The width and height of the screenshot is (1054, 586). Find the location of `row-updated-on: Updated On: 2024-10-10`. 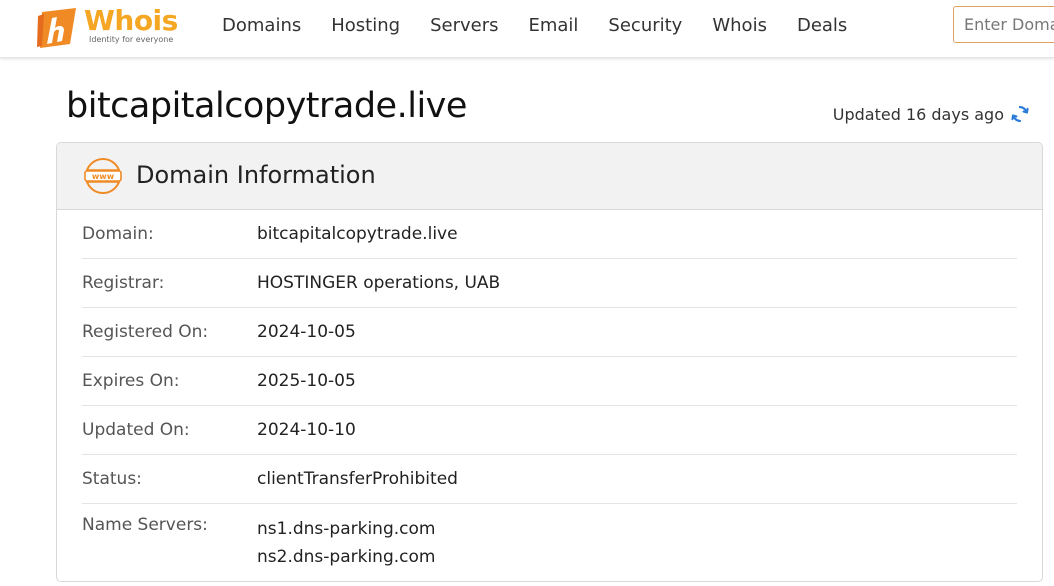

row-updated-on: Updated On: 2024-10-10 is located at coordinates (549, 430).